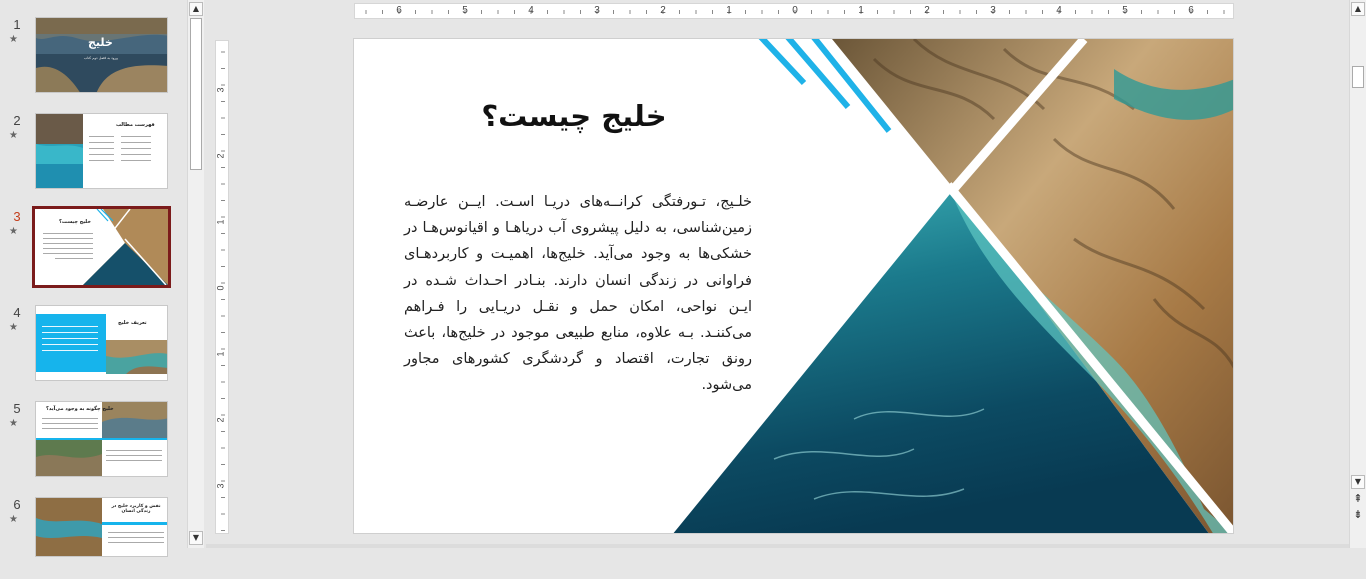 This screenshot has width=1366, height=579. I want to click on thumbnail-preview: نقش و کاربرد خلیج در زندگی انسان, so click(101, 527).